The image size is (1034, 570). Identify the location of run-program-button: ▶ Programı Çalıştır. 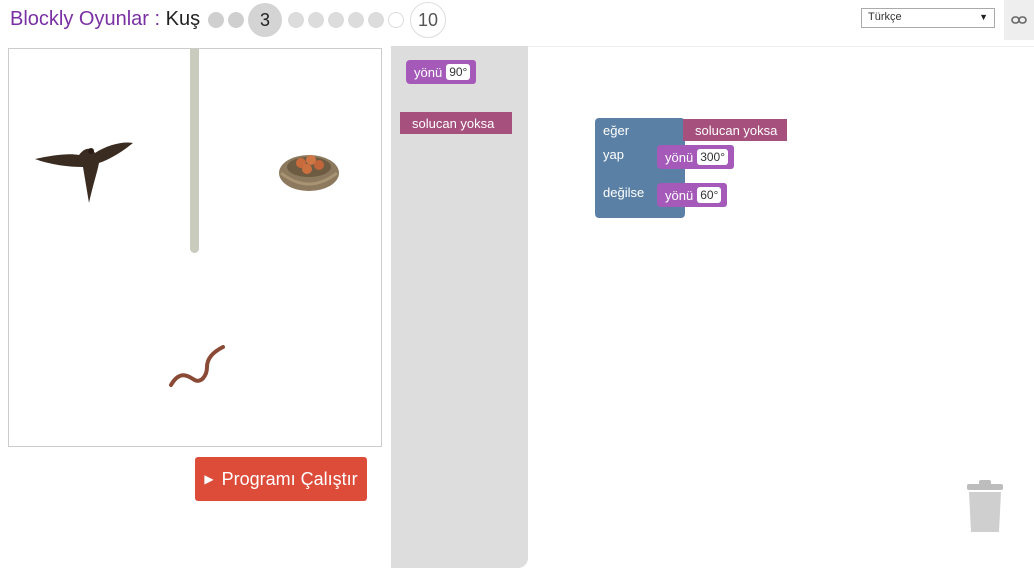
(281, 479).